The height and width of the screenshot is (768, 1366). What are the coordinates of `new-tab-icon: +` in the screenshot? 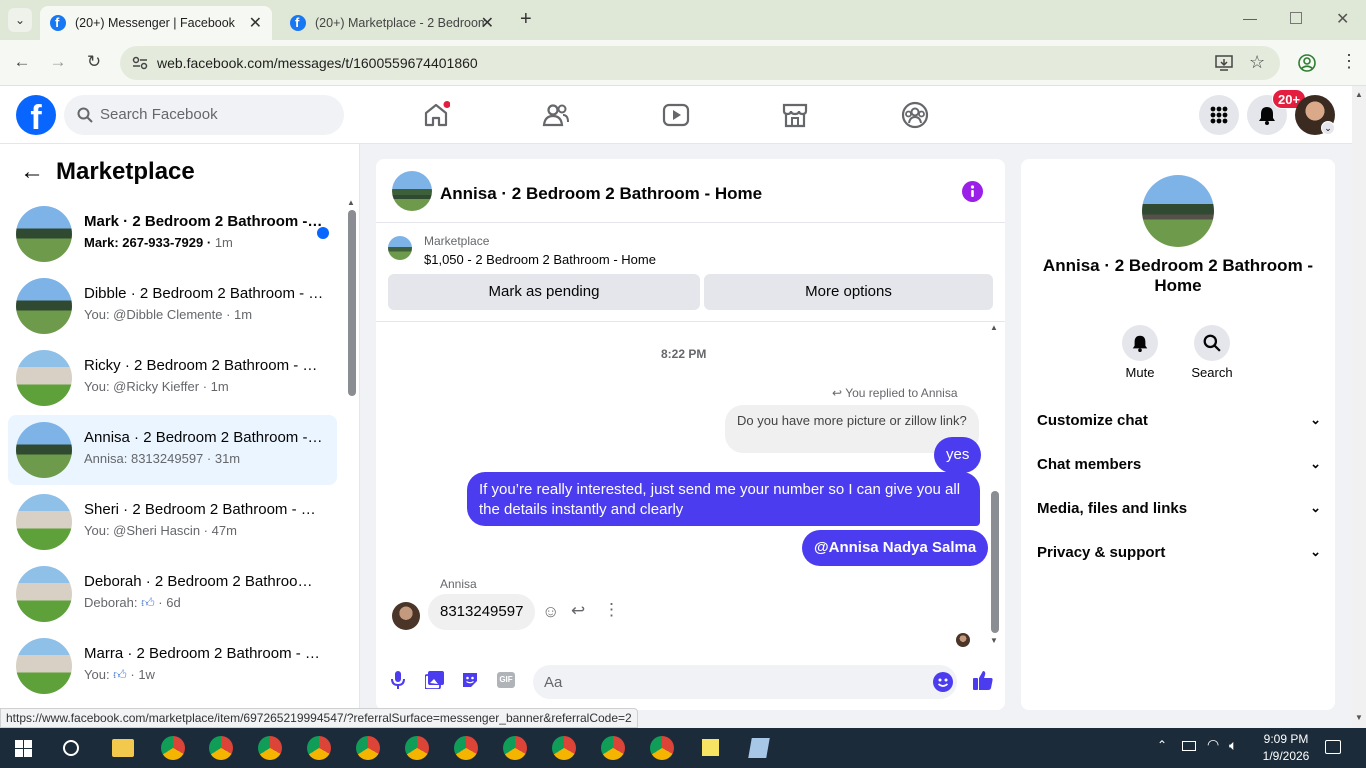 It's located at (526, 19).